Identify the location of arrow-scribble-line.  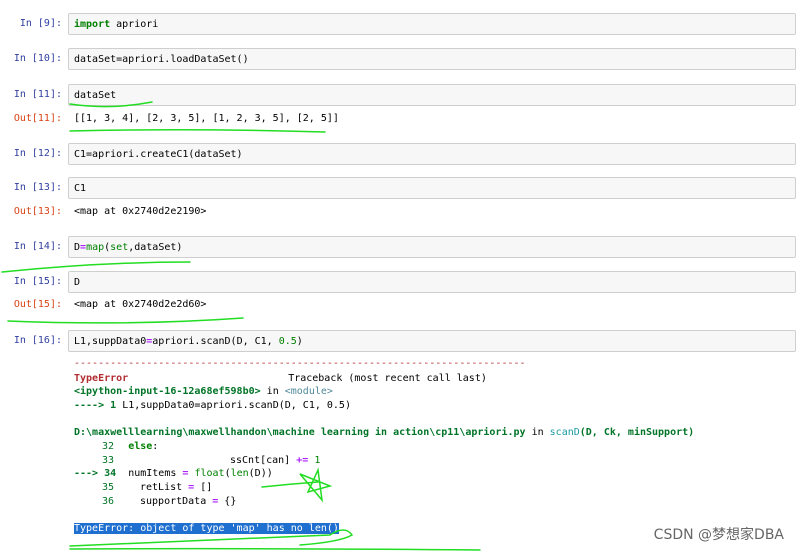
(290, 484).